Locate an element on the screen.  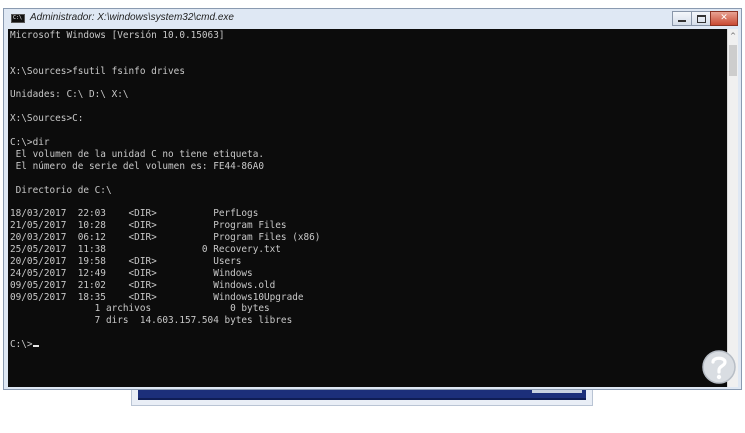
maximize-icon is located at coordinates (701, 19).